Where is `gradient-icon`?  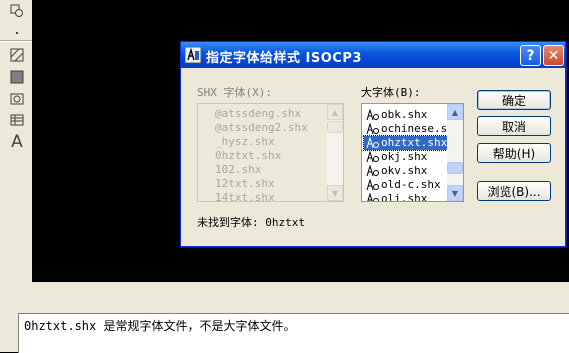 gradient-icon is located at coordinates (17, 77).